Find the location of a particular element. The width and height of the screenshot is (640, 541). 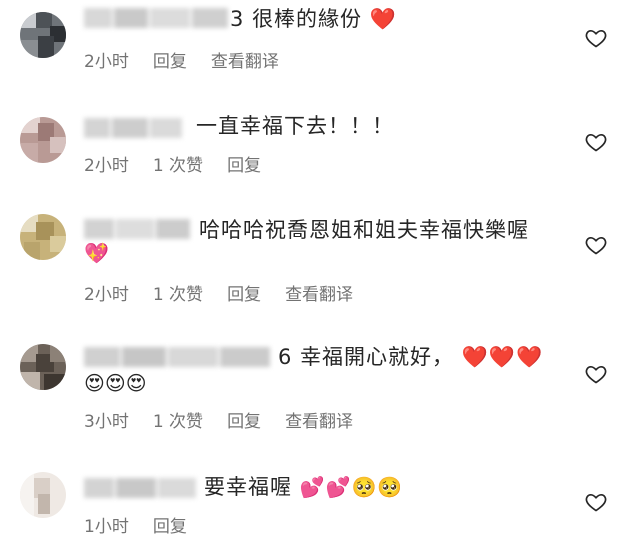

comment-meta: 3小时 1 次赞 回复 查看翻译 is located at coordinates (230, 419).